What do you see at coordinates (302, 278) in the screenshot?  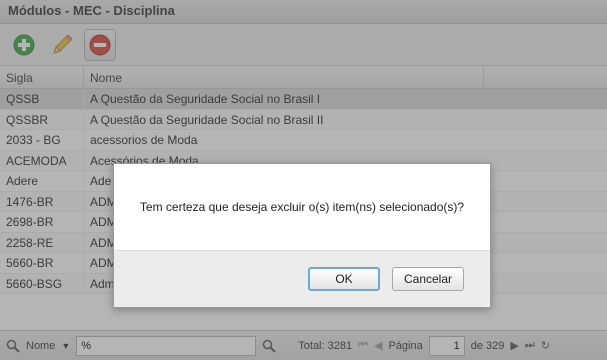 I see `dialog-footer: OK Cancelar` at bounding box center [302, 278].